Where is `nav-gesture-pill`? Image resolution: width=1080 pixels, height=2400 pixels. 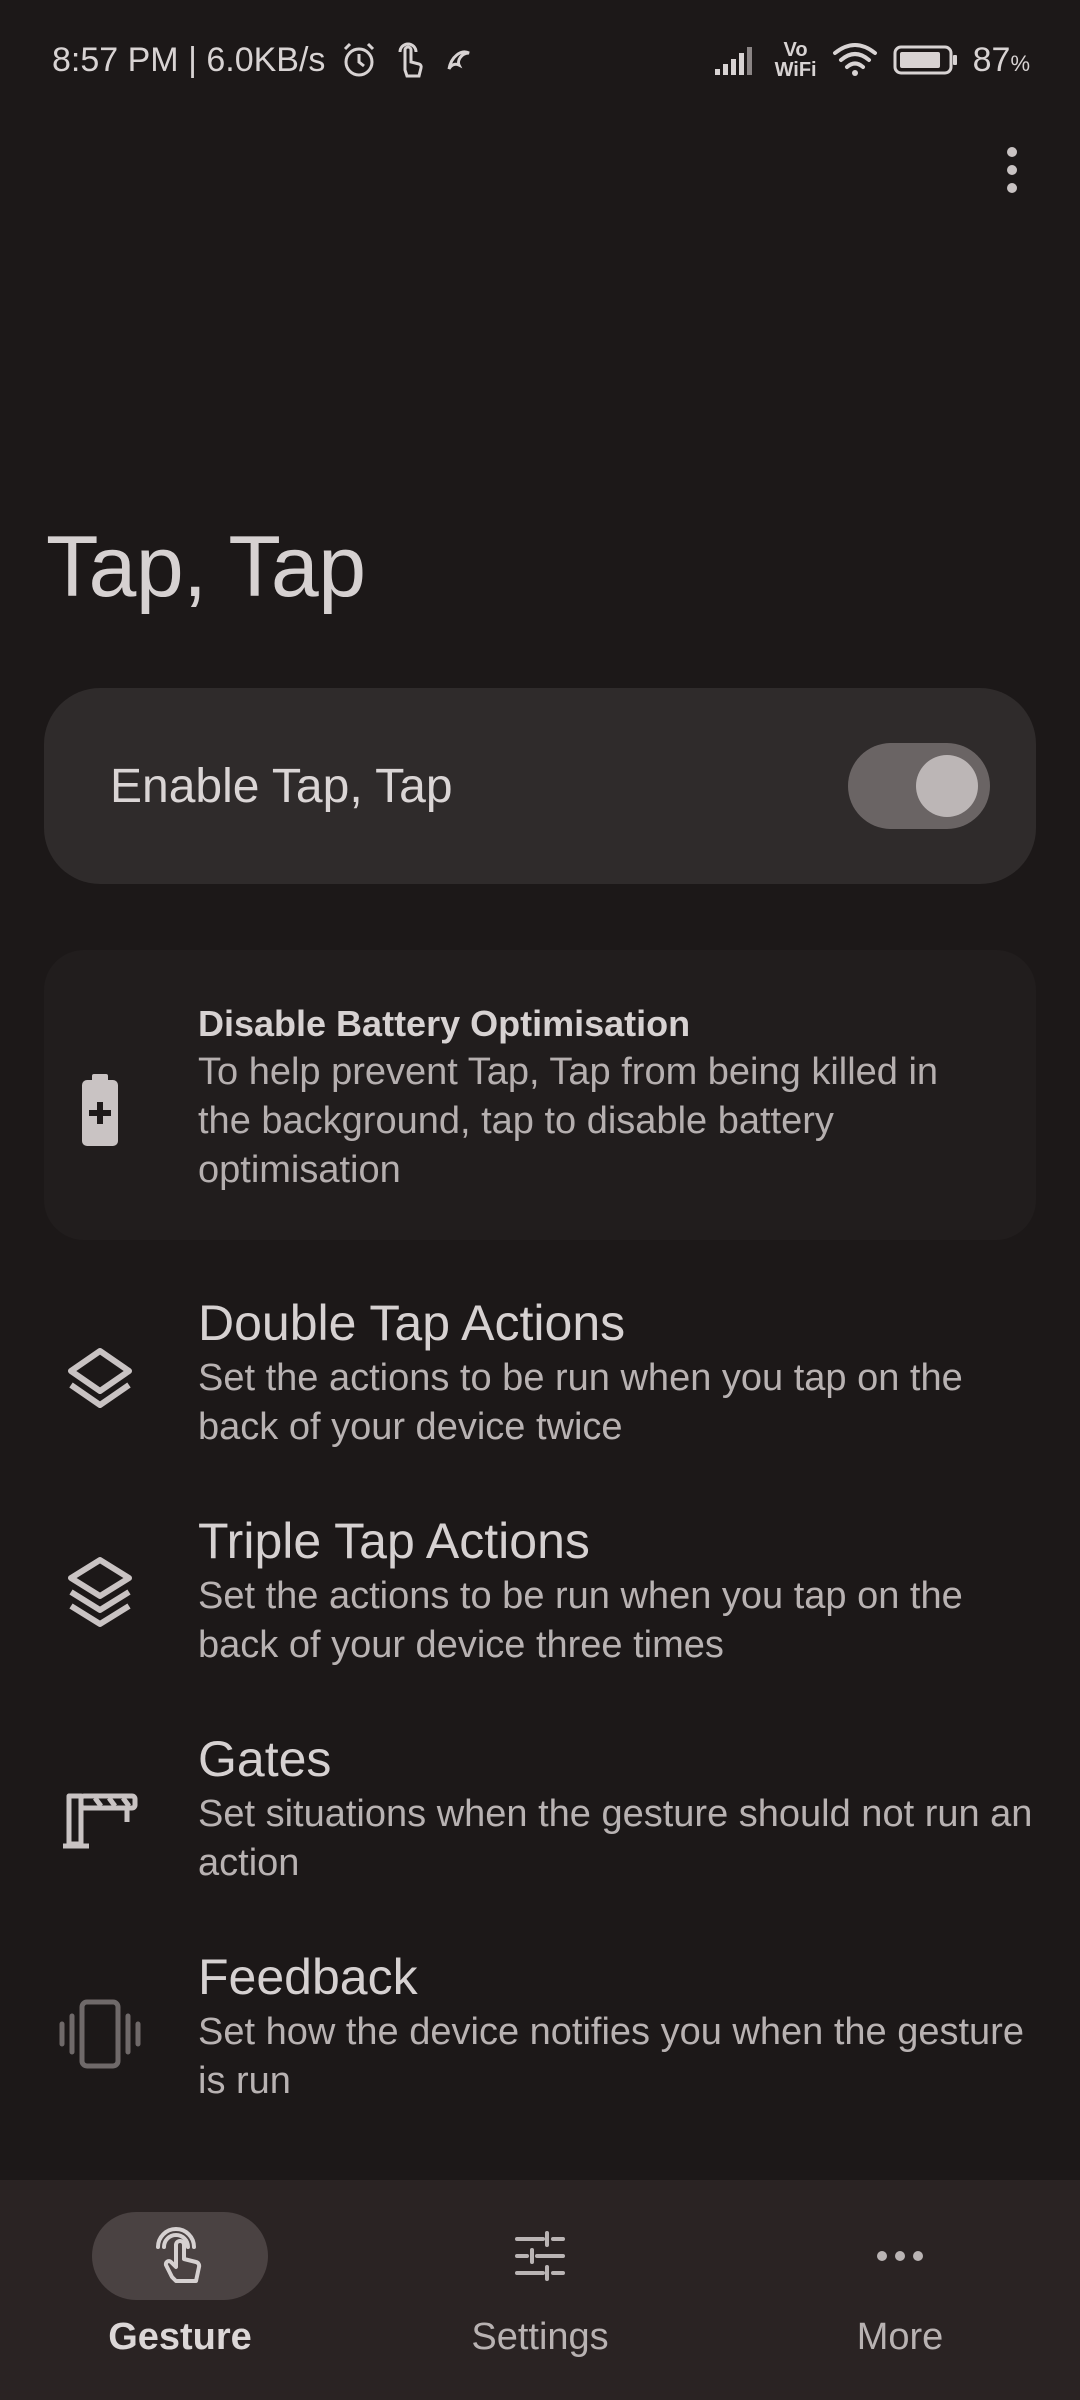
nav-gesture-pill is located at coordinates (180, 2256).